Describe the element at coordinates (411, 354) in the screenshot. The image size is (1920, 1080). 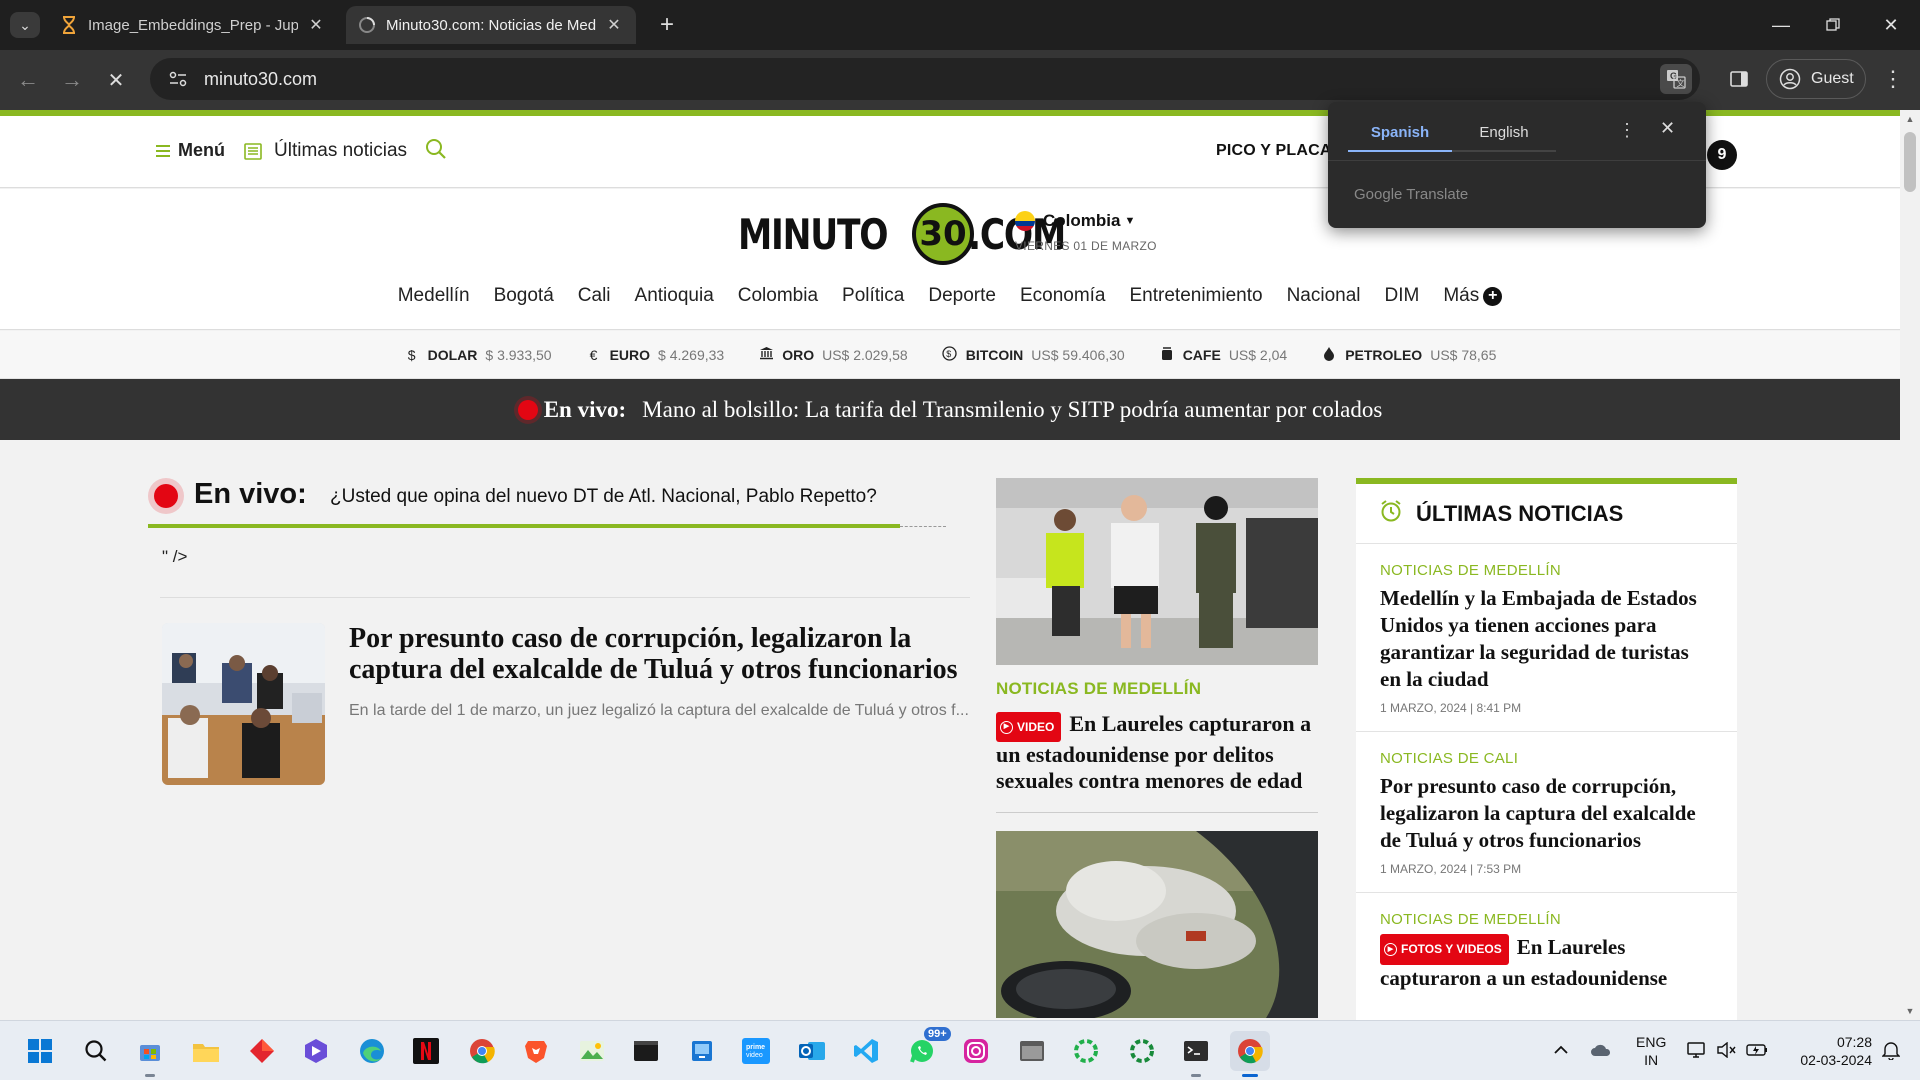
I see `dollar-icon: $` at that location.